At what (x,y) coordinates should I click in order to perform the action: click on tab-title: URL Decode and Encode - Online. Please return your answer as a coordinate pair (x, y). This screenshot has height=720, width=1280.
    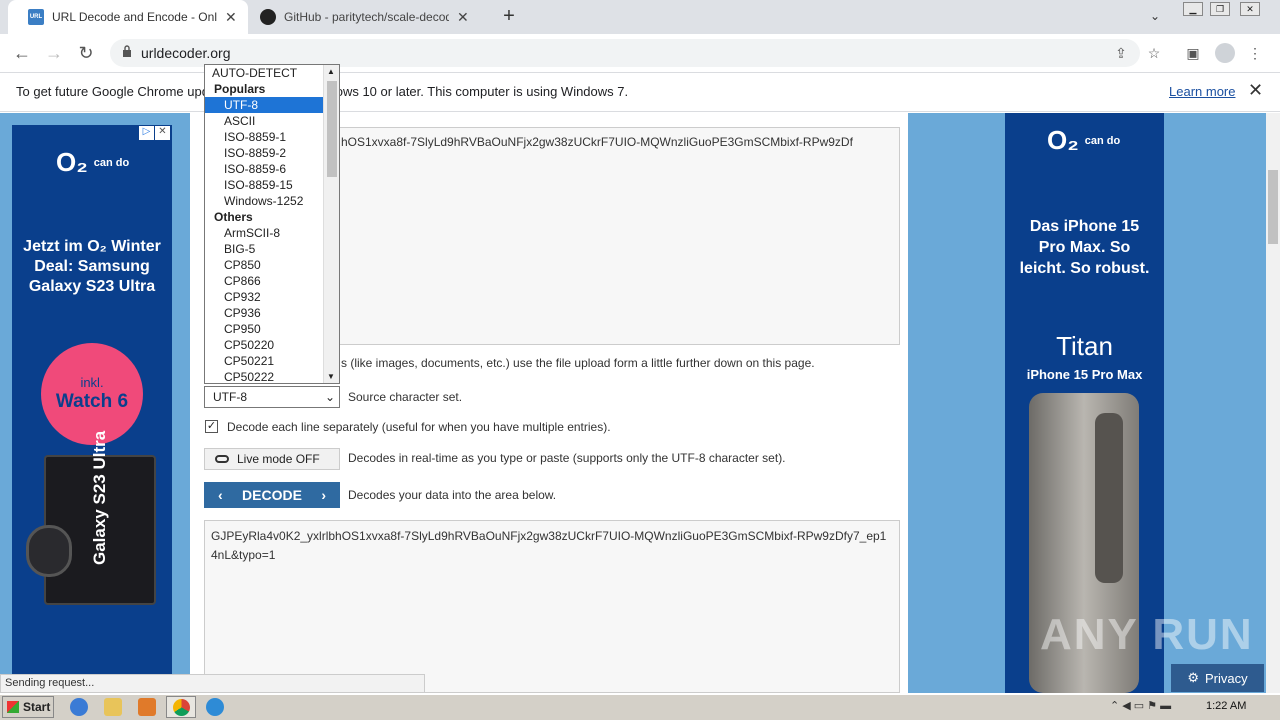
    Looking at the image, I should click on (134, 17).